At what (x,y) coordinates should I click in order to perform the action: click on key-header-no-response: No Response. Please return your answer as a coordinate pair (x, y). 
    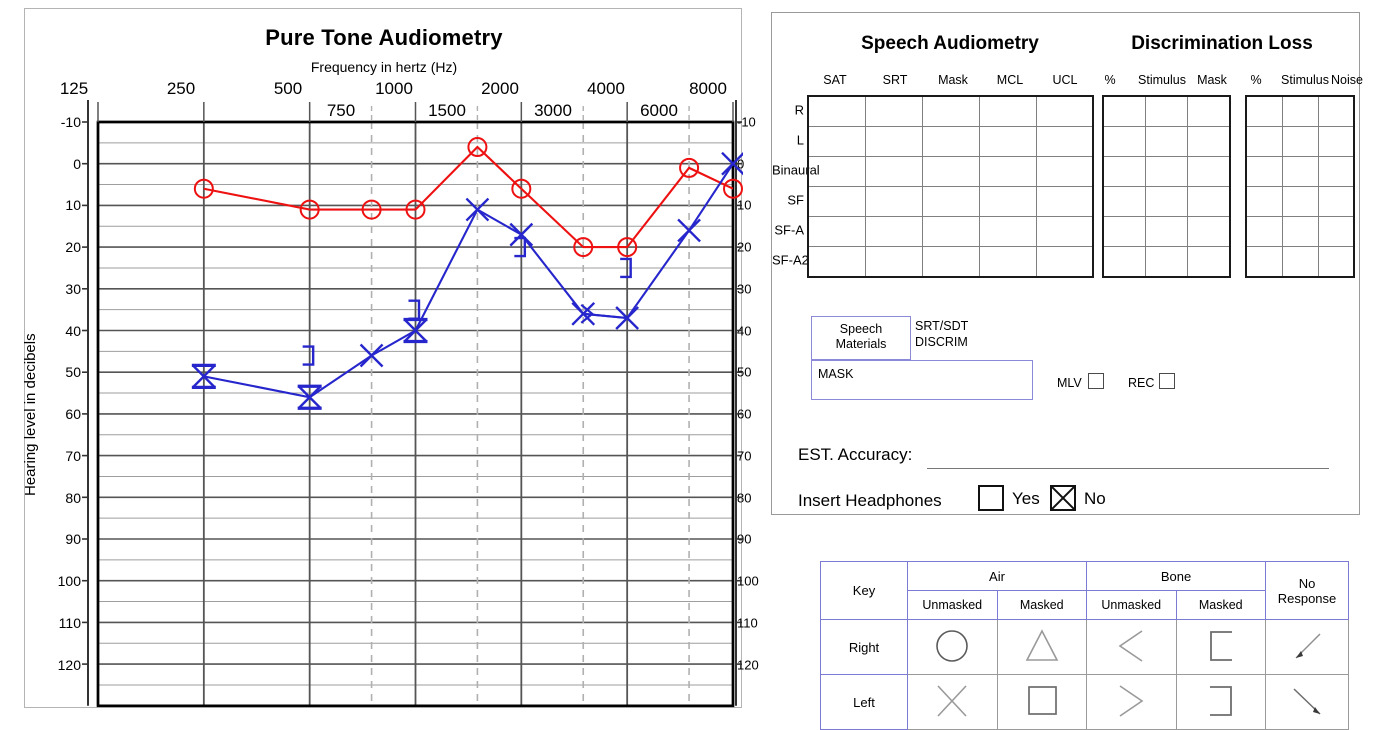
    Looking at the image, I should click on (1307, 590).